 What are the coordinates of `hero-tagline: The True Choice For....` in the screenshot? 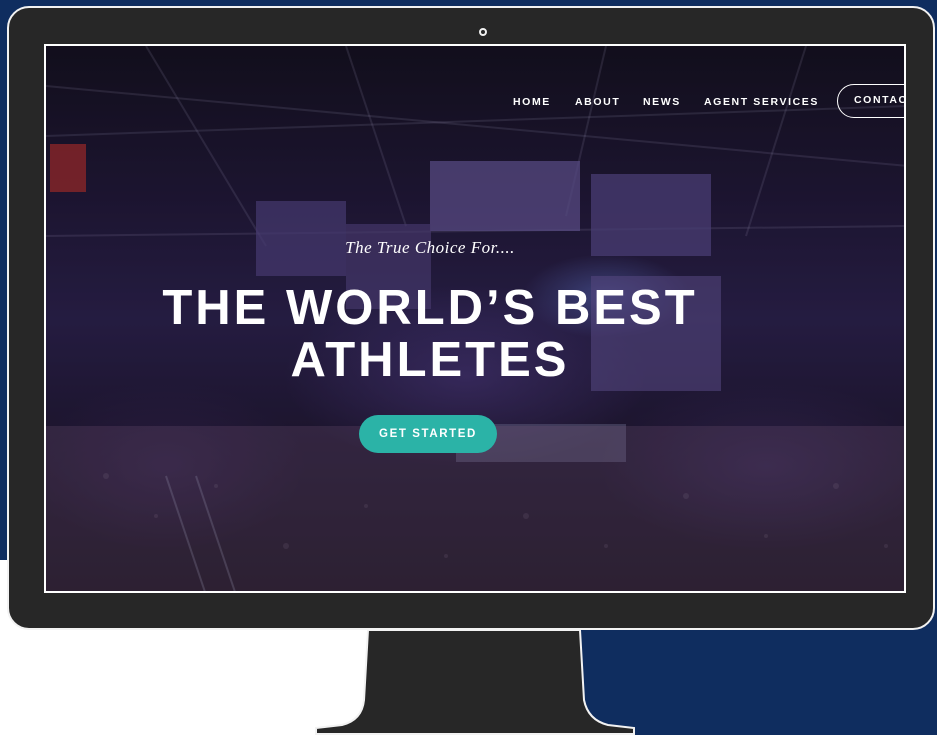 It's located at (430, 247).